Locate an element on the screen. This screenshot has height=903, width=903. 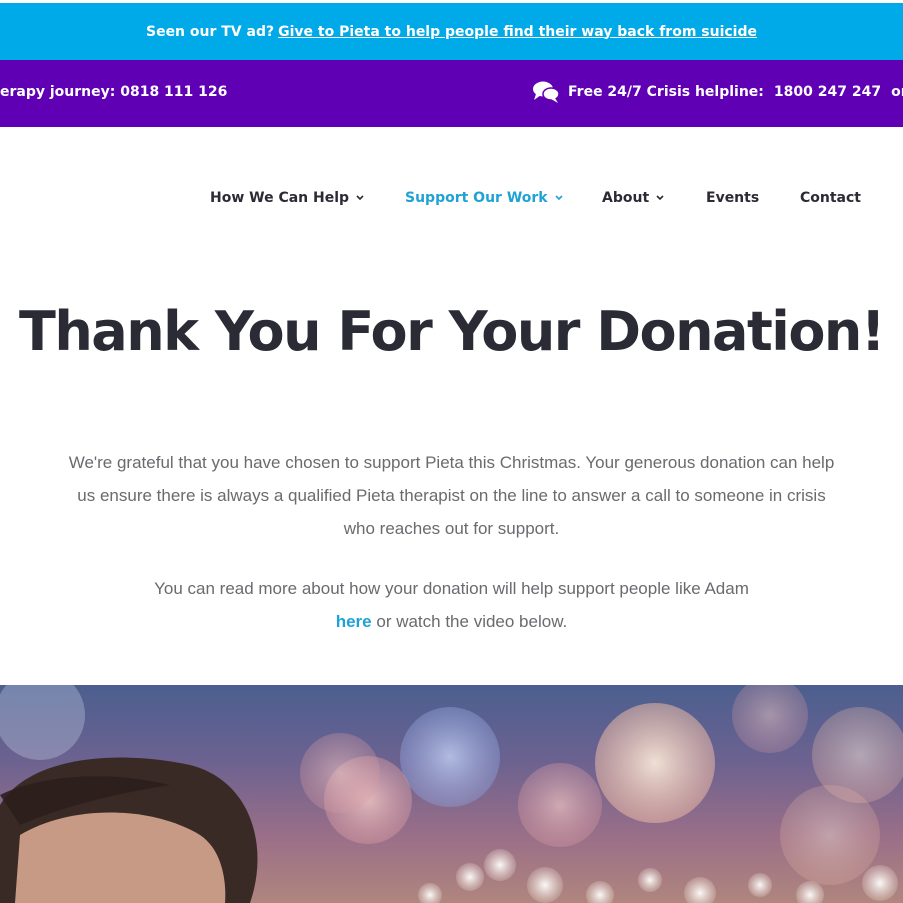
nav-item-support-our-work: Support Our Work is located at coordinates (484, 198).